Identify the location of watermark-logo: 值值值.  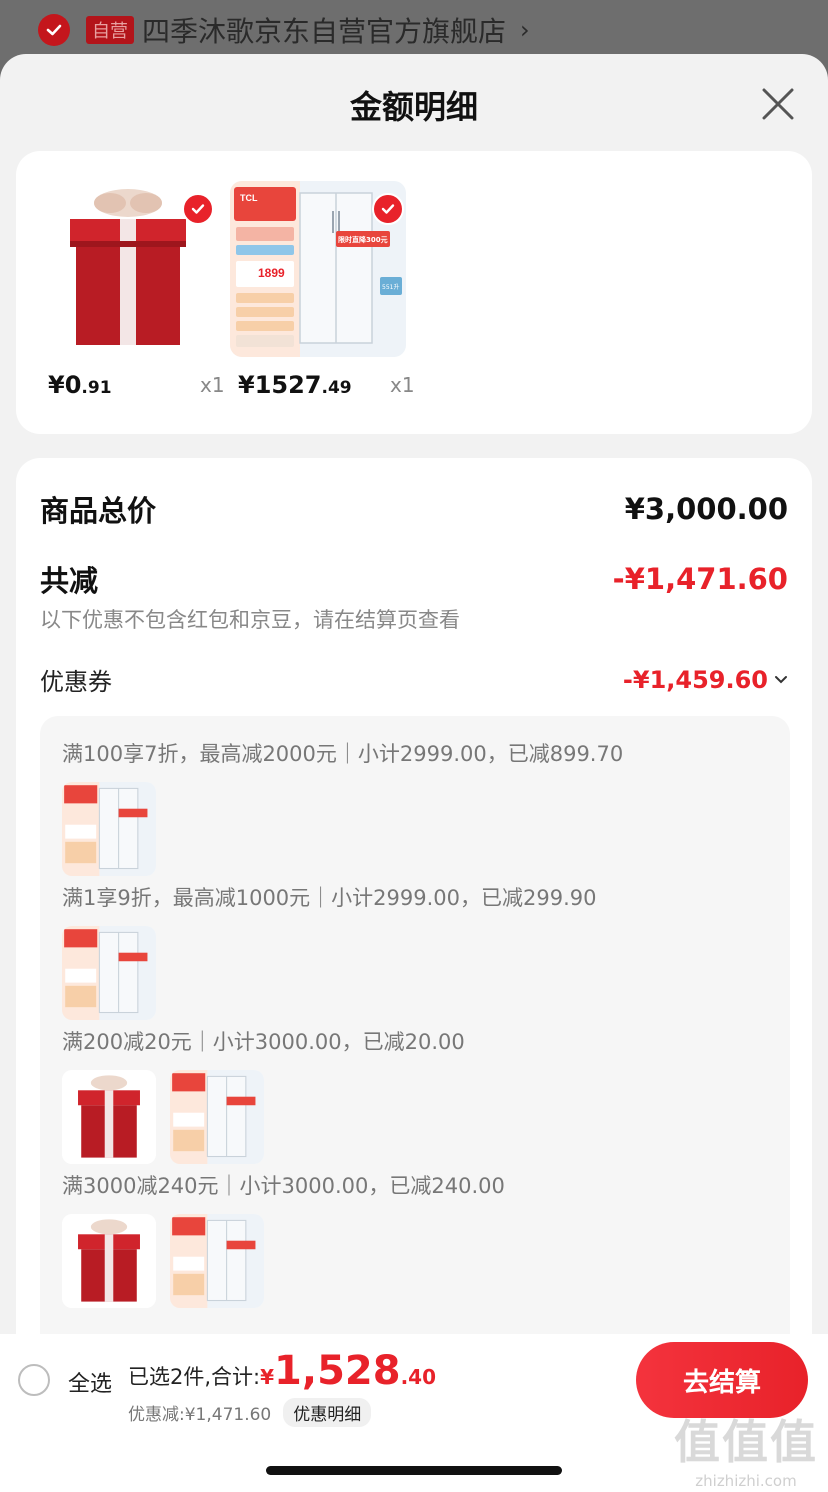
(746, 1442).